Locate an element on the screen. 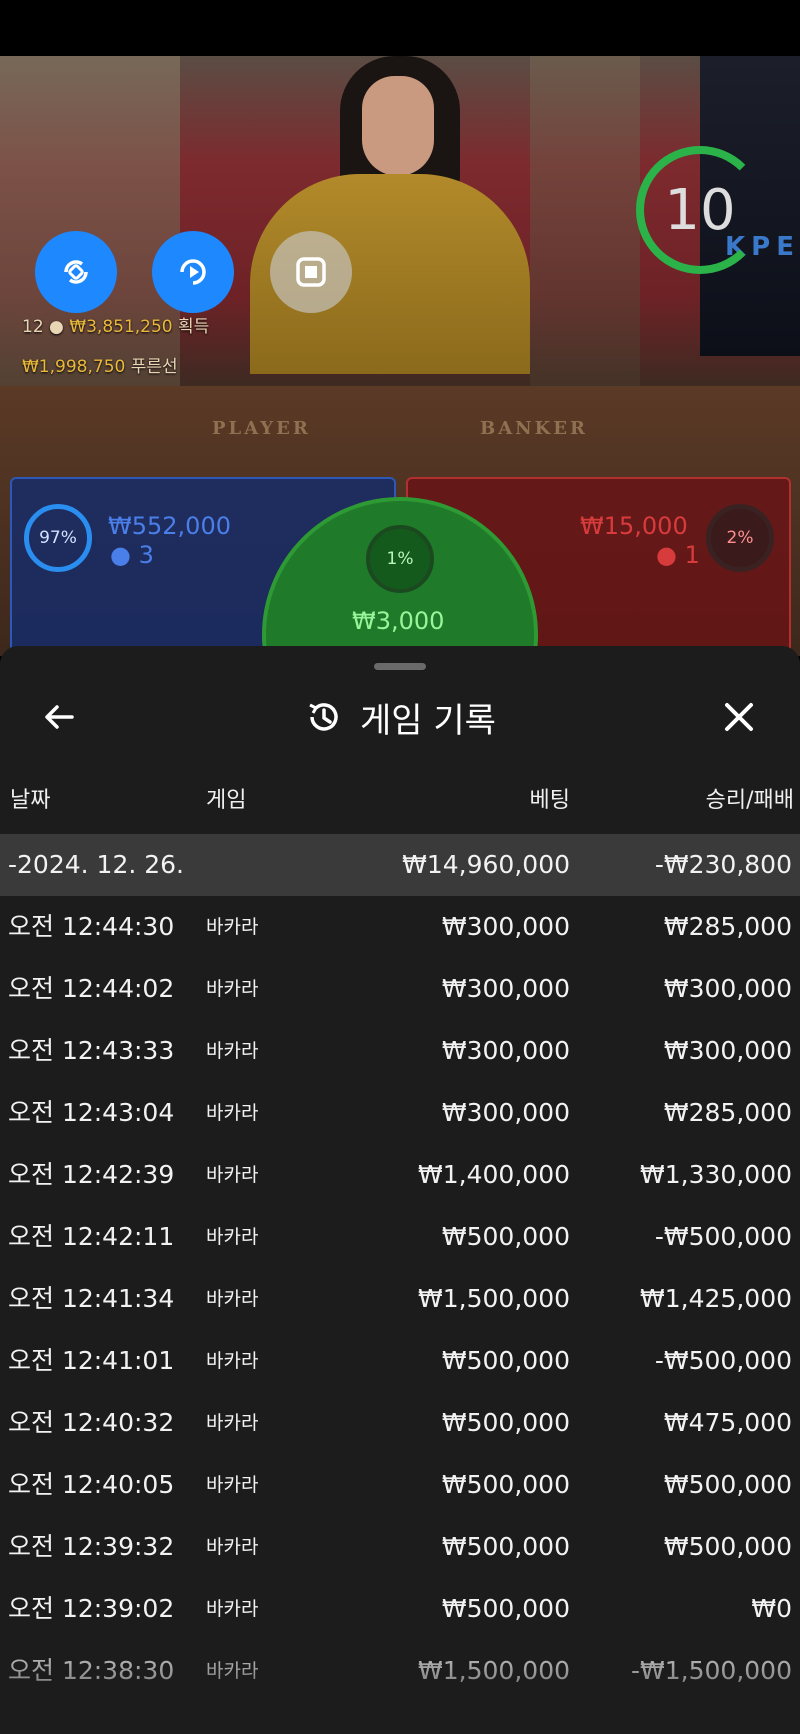 This screenshot has width=800, height=1734. table-row: 오전 12:40:05 바카라 ₩500,000 ₩500,000 is located at coordinates (400, 1485).